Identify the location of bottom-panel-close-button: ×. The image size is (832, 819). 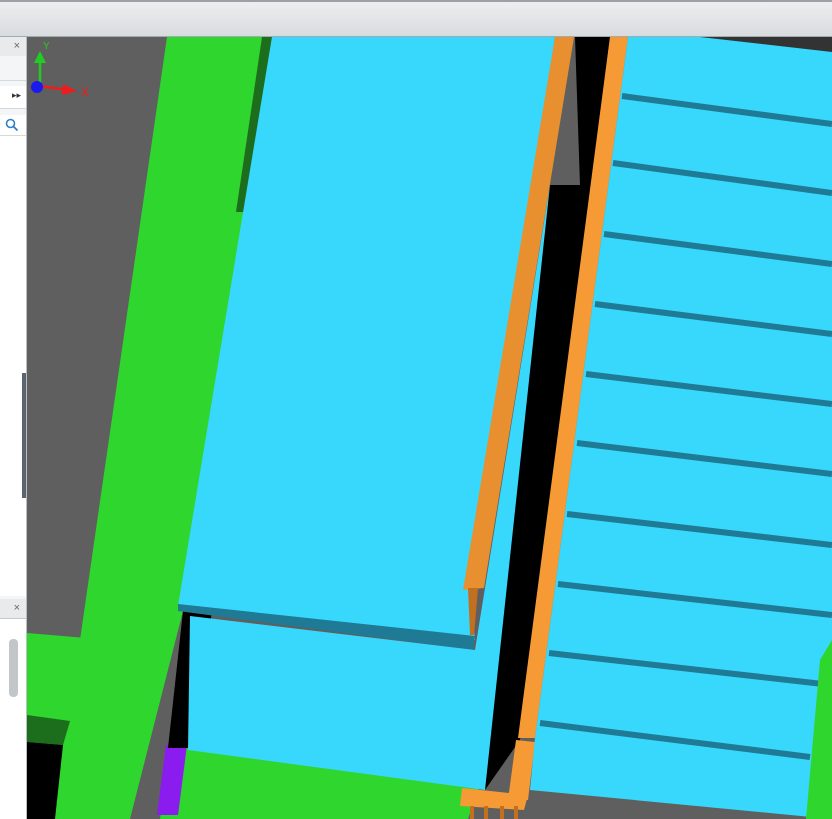
(17, 608).